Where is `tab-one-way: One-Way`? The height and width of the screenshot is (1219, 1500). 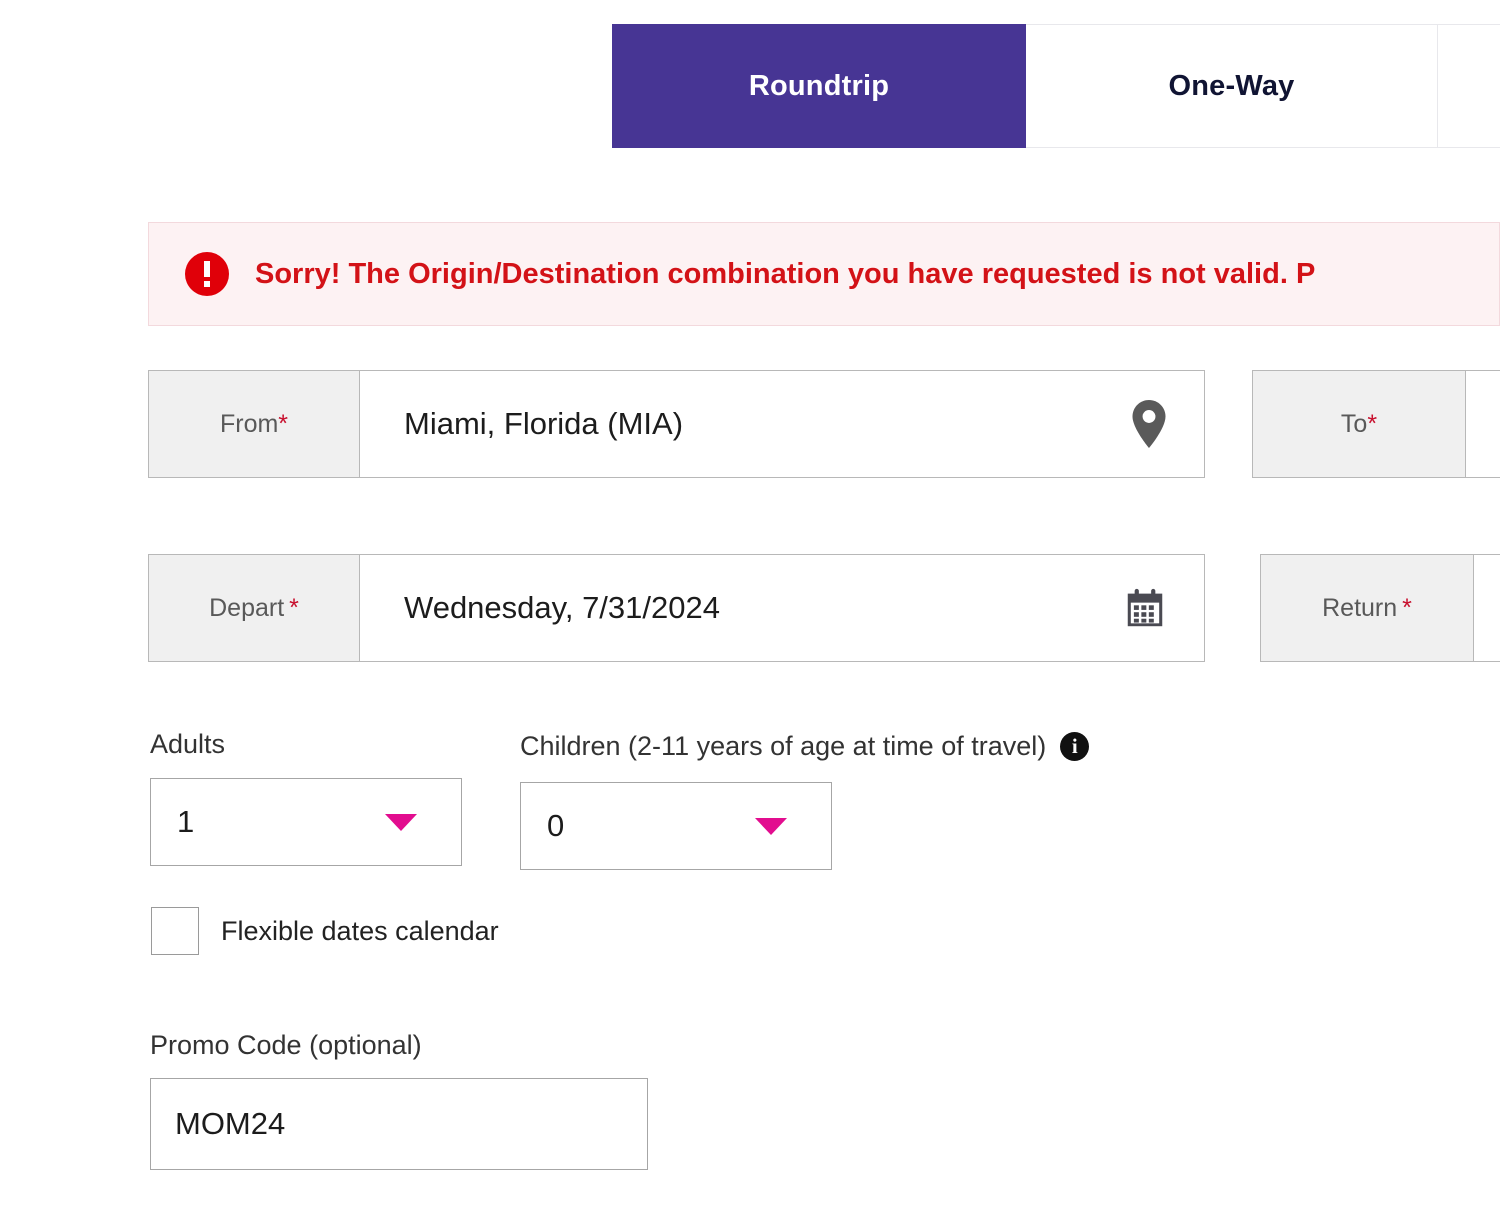 tab-one-way: One-Way is located at coordinates (1232, 86).